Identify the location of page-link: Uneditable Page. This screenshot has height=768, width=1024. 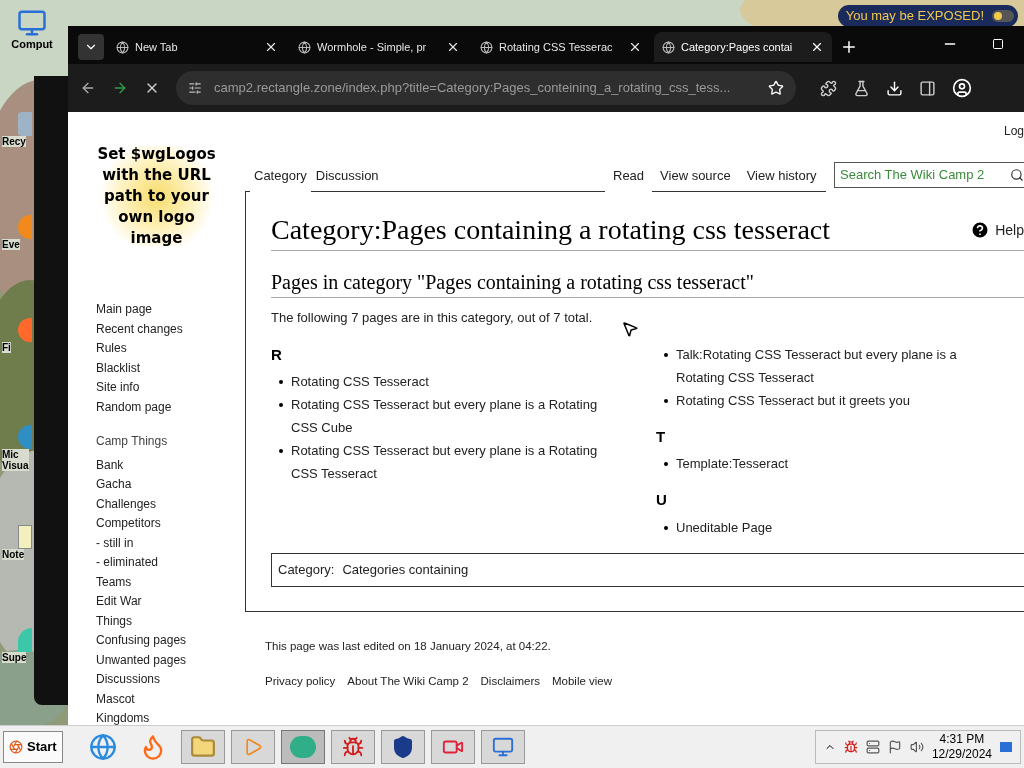
(831, 527).